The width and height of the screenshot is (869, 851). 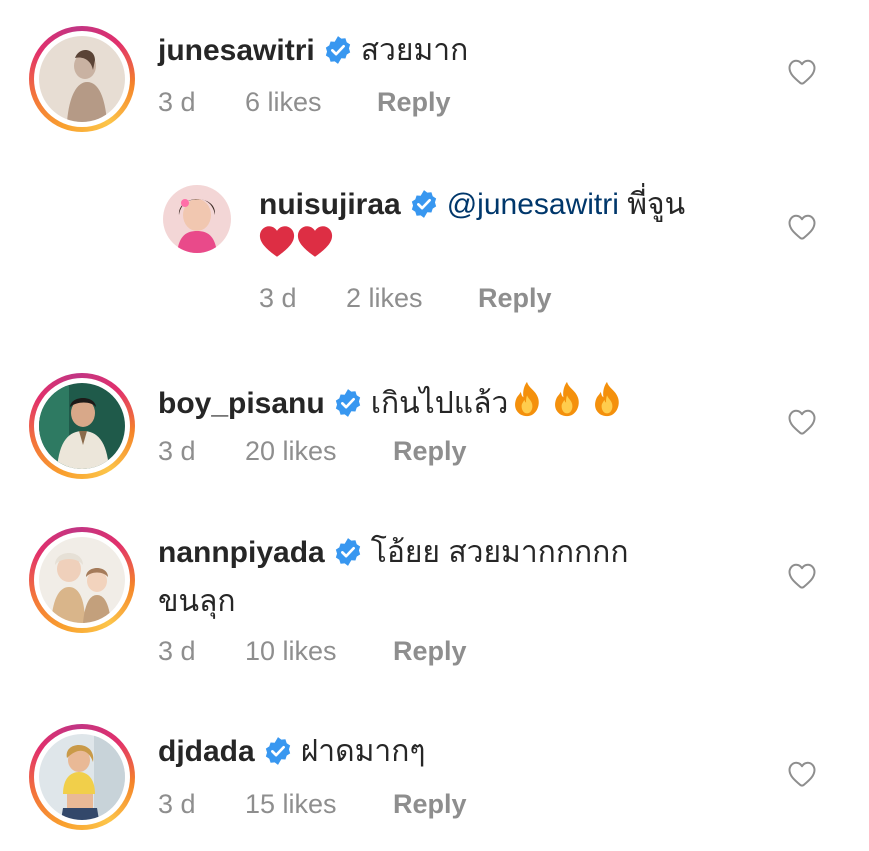 I want to click on comment-text: ฝาดมากๆ, so click(x=363, y=751).